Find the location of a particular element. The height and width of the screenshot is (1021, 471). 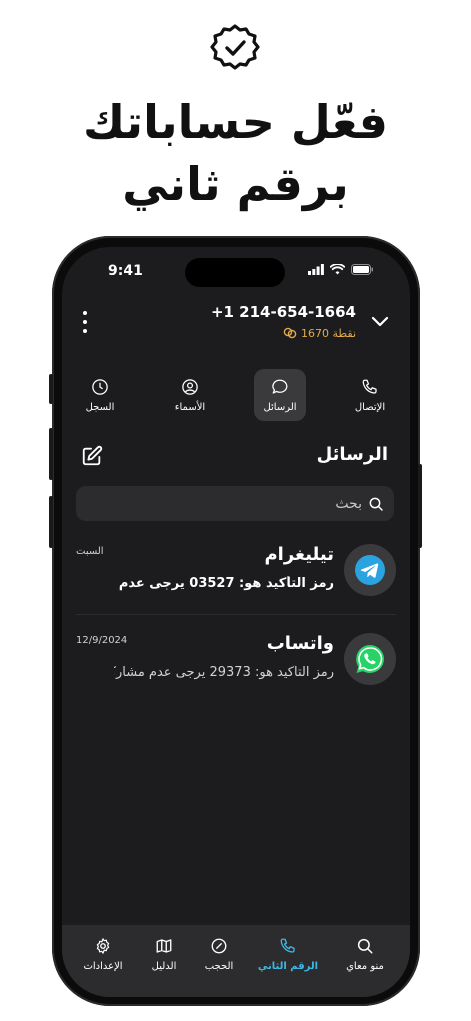

signal-icon is located at coordinates (316, 269).